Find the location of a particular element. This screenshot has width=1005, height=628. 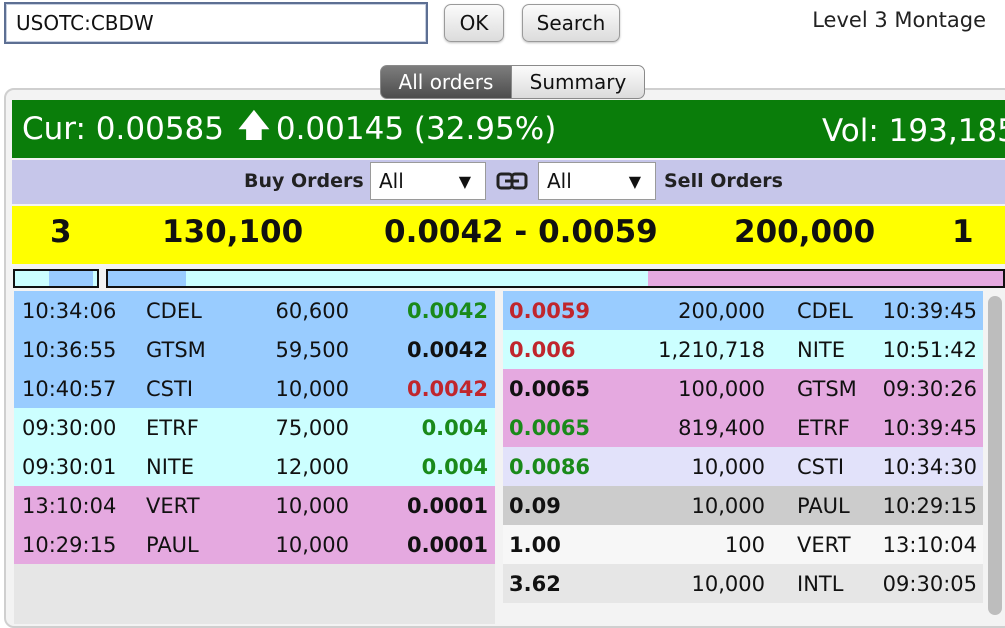

buy-order-row: 09:30:00 ETRF 75,000 0.004 is located at coordinates (254, 427).